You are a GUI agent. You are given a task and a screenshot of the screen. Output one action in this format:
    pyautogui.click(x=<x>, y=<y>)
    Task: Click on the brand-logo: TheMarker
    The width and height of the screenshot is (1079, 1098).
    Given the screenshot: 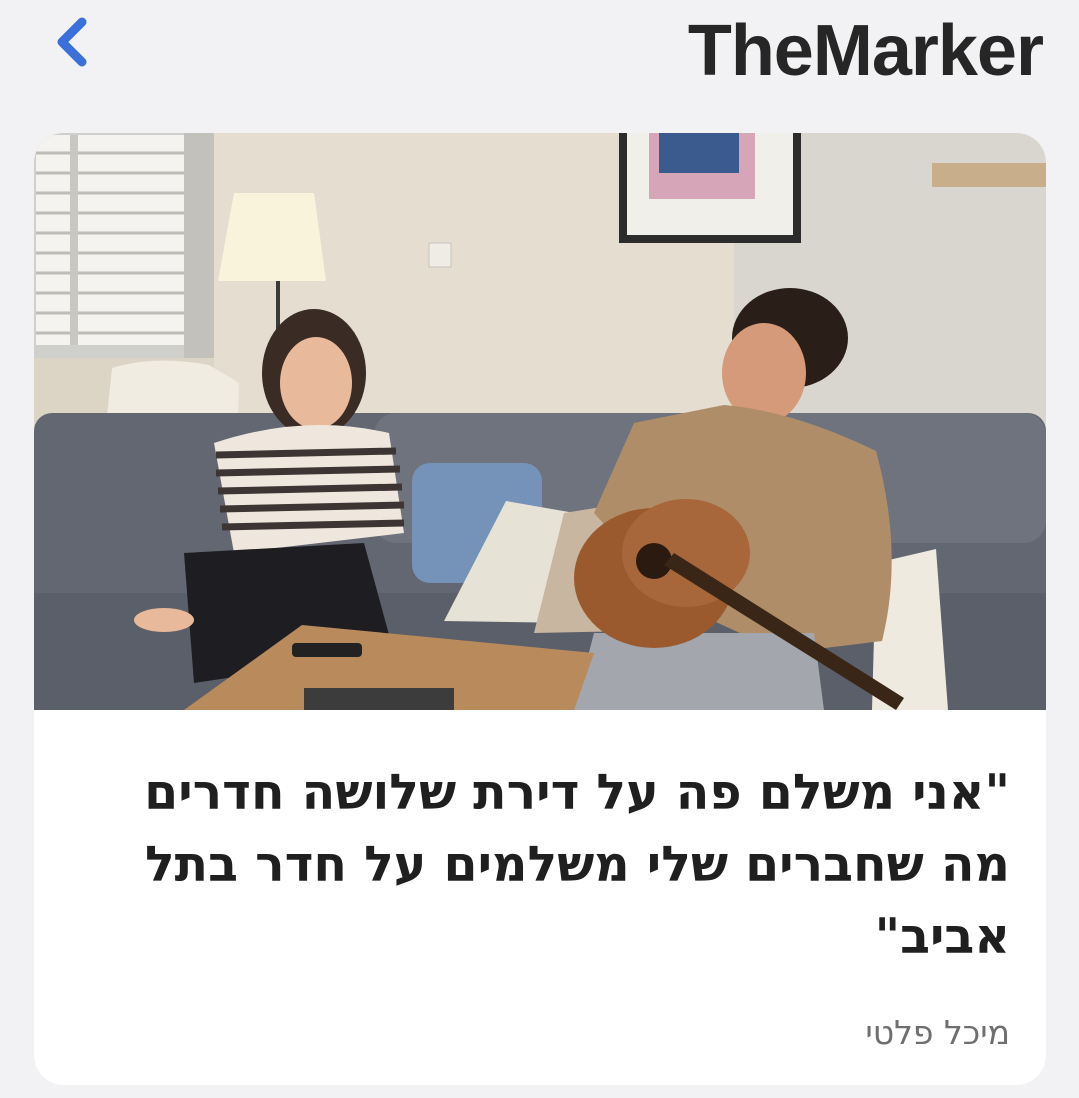 What is the action you would take?
    pyautogui.click(x=865, y=51)
    